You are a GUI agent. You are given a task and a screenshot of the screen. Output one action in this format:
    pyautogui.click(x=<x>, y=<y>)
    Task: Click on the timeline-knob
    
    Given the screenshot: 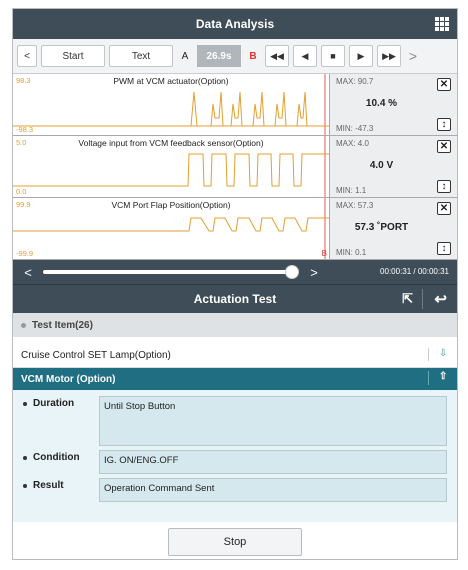 What is the action you would take?
    pyautogui.click(x=292, y=272)
    